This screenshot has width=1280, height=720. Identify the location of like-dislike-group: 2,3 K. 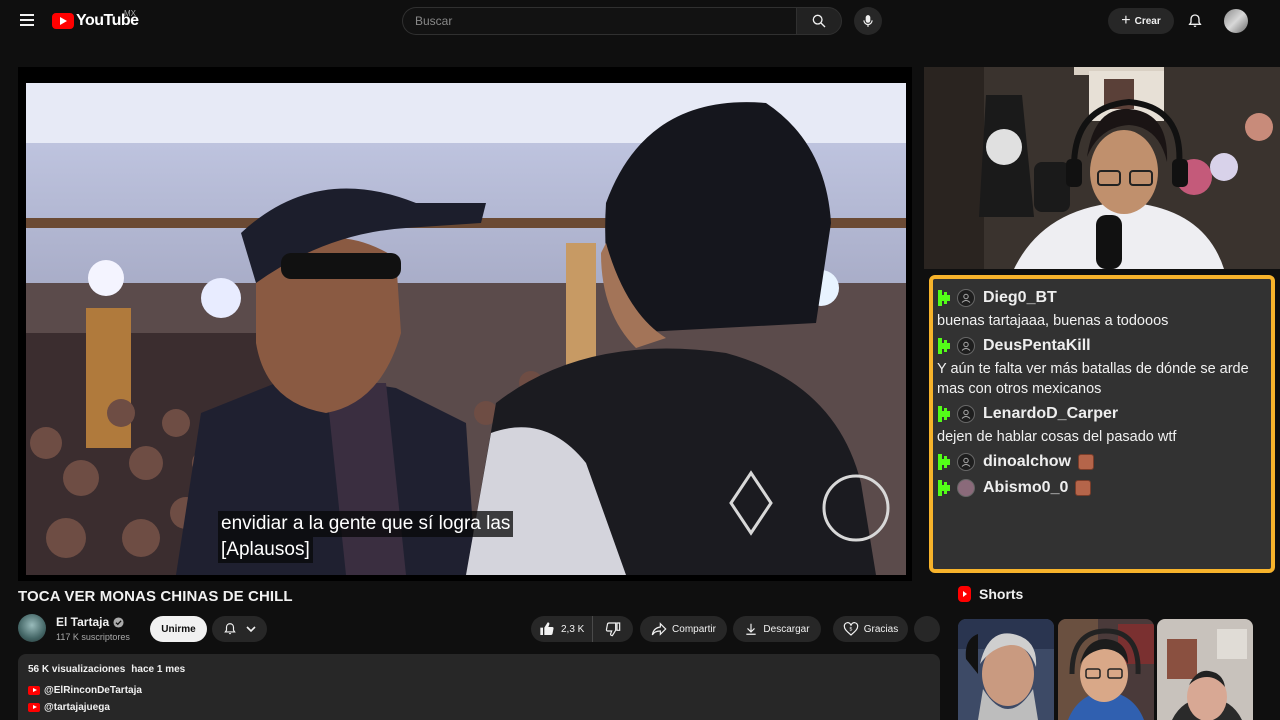
(582, 629).